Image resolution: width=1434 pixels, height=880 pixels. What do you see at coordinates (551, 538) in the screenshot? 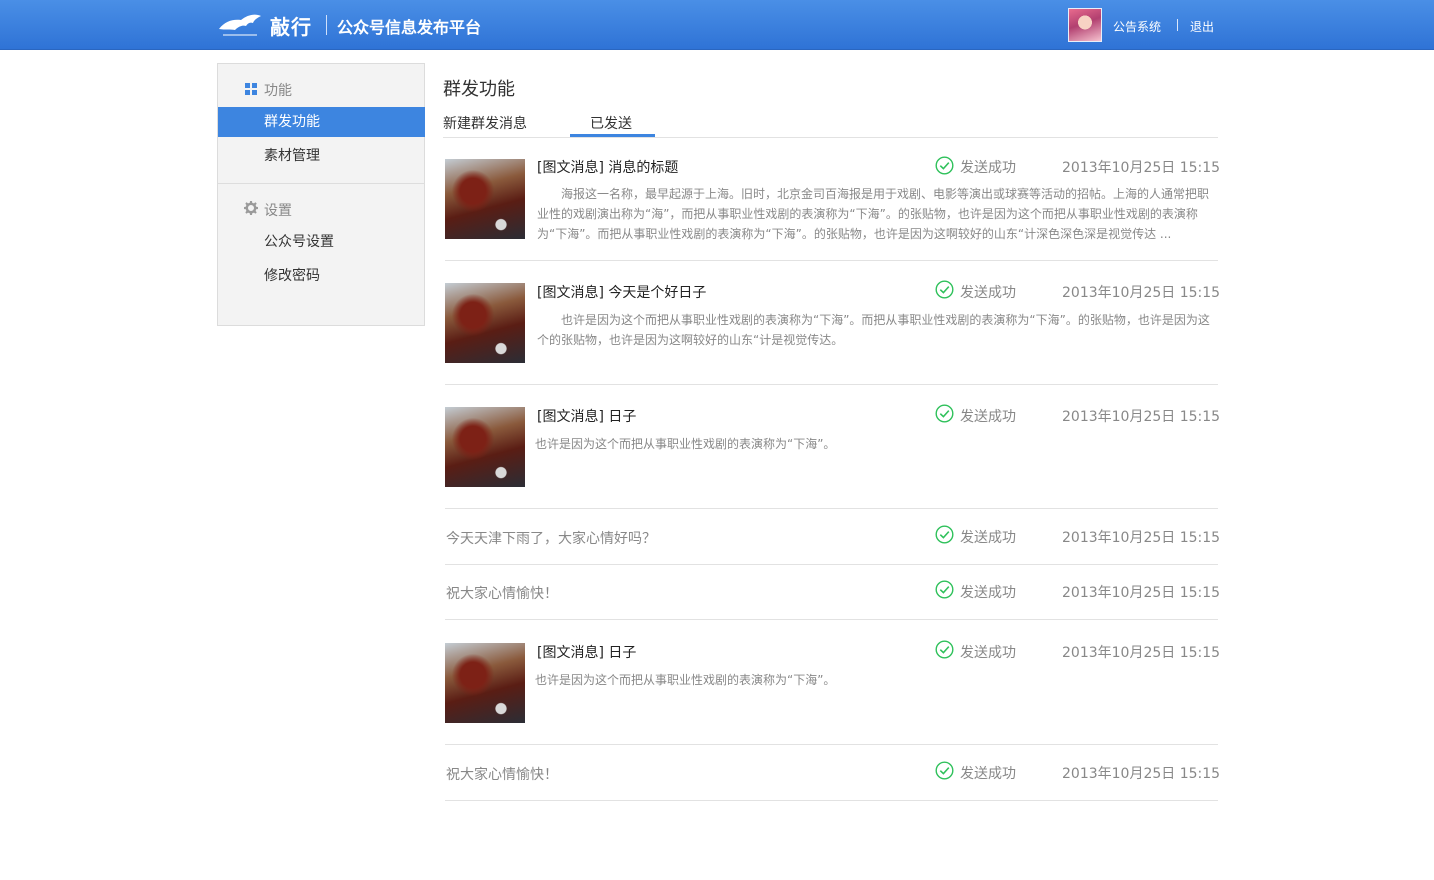
I see `message-text: 今天天津下雨了，大家心情好吗？` at bounding box center [551, 538].